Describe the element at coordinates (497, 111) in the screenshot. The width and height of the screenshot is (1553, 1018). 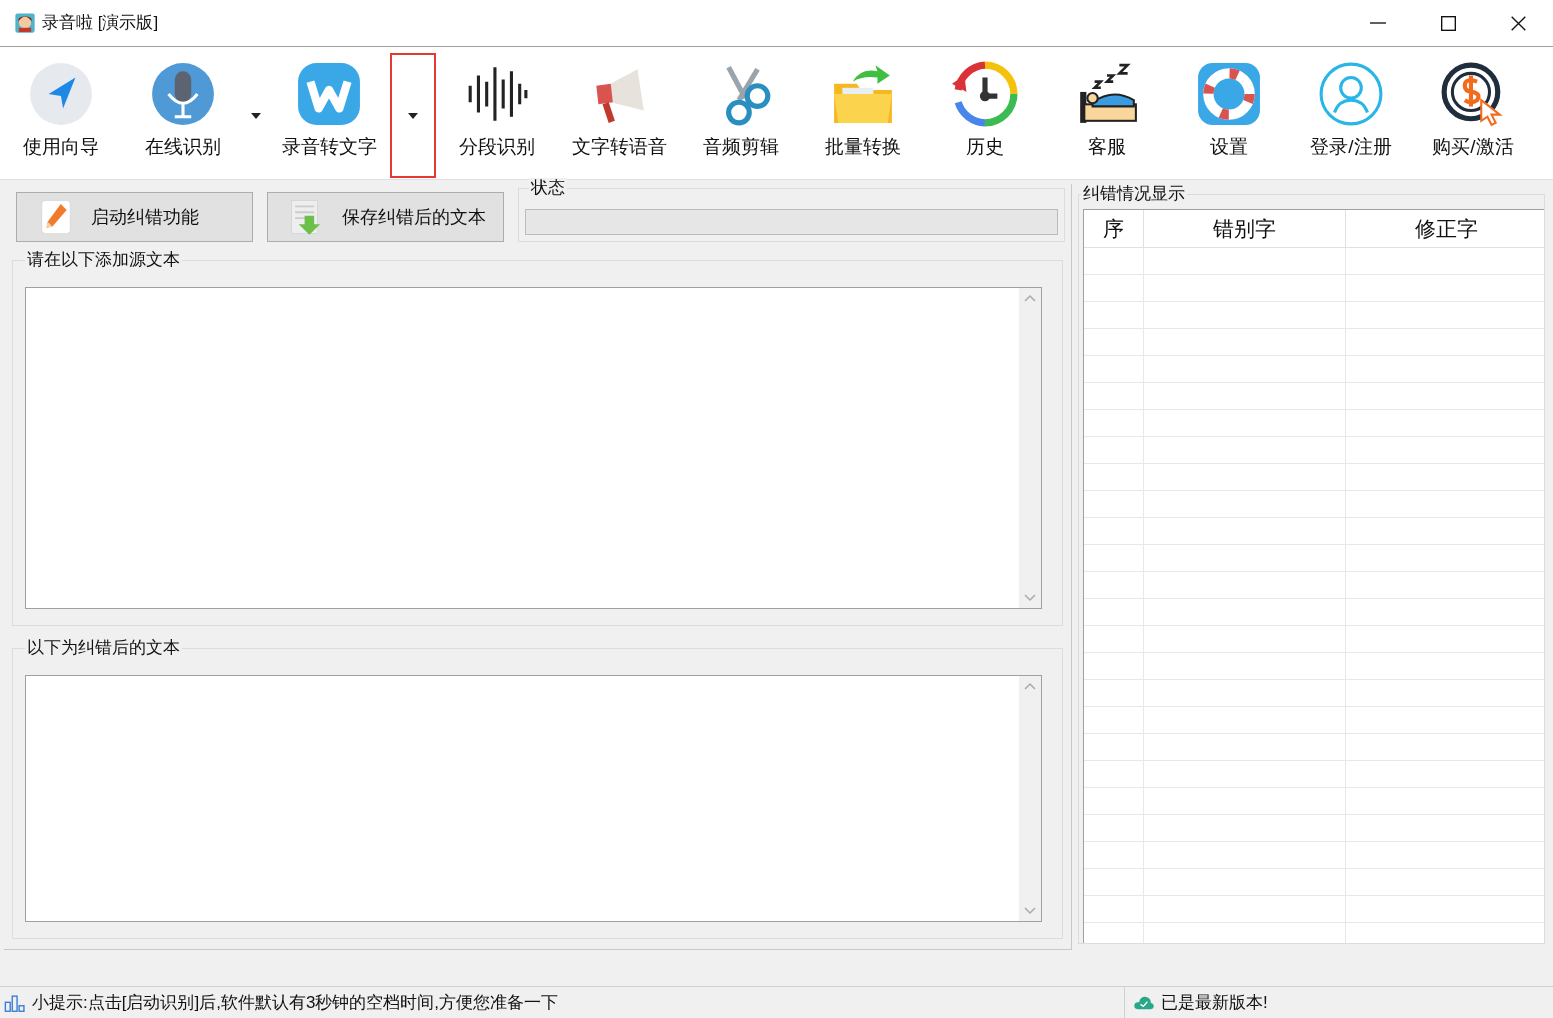
I see `toolbar-button: 分段识别` at that location.